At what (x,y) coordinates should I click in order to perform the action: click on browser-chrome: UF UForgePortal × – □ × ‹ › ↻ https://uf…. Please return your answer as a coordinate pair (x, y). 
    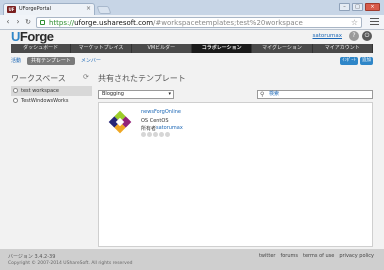
    Looking at the image, I should click on (192, 15).